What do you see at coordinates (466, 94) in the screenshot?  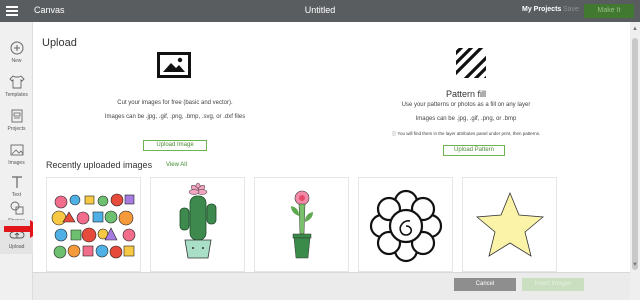 I see `pattern-fill-title: Pattern fill` at bounding box center [466, 94].